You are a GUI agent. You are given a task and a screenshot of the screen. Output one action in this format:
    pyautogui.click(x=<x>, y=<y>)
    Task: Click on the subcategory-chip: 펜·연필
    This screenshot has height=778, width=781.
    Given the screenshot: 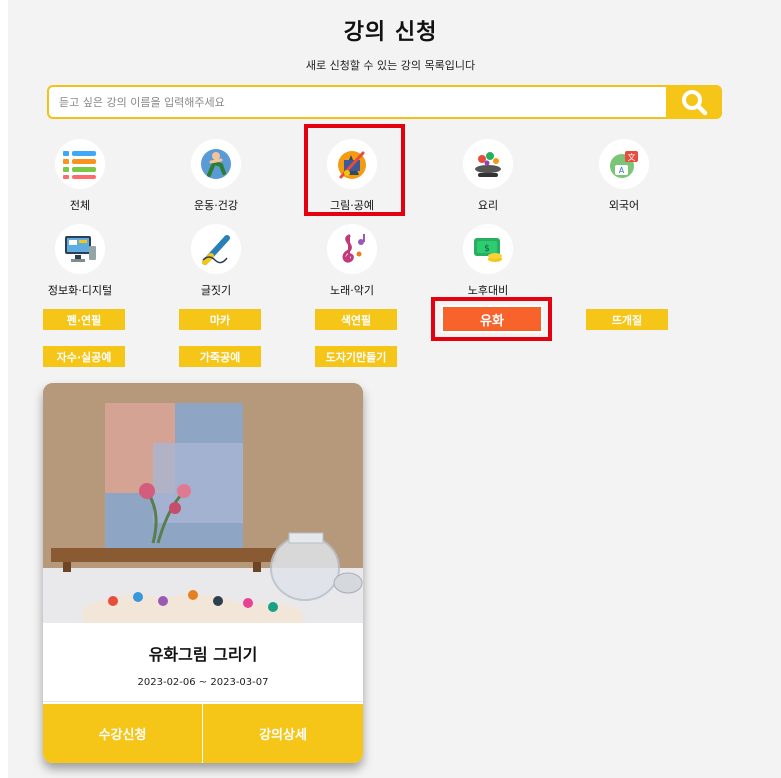 What is the action you would take?
    pyautogui.click(x=84, y=319)
    